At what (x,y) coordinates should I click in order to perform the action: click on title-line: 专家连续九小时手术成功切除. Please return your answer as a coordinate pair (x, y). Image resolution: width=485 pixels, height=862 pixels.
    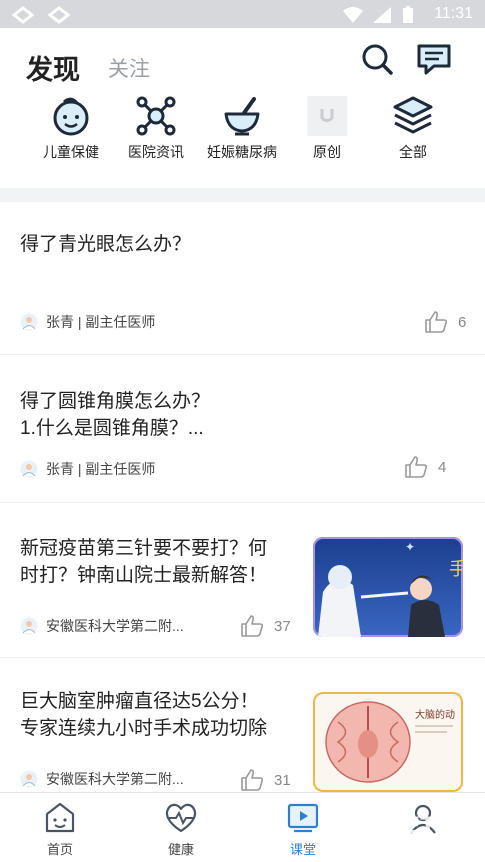
    Looking at the image, I should click on (144, 728).